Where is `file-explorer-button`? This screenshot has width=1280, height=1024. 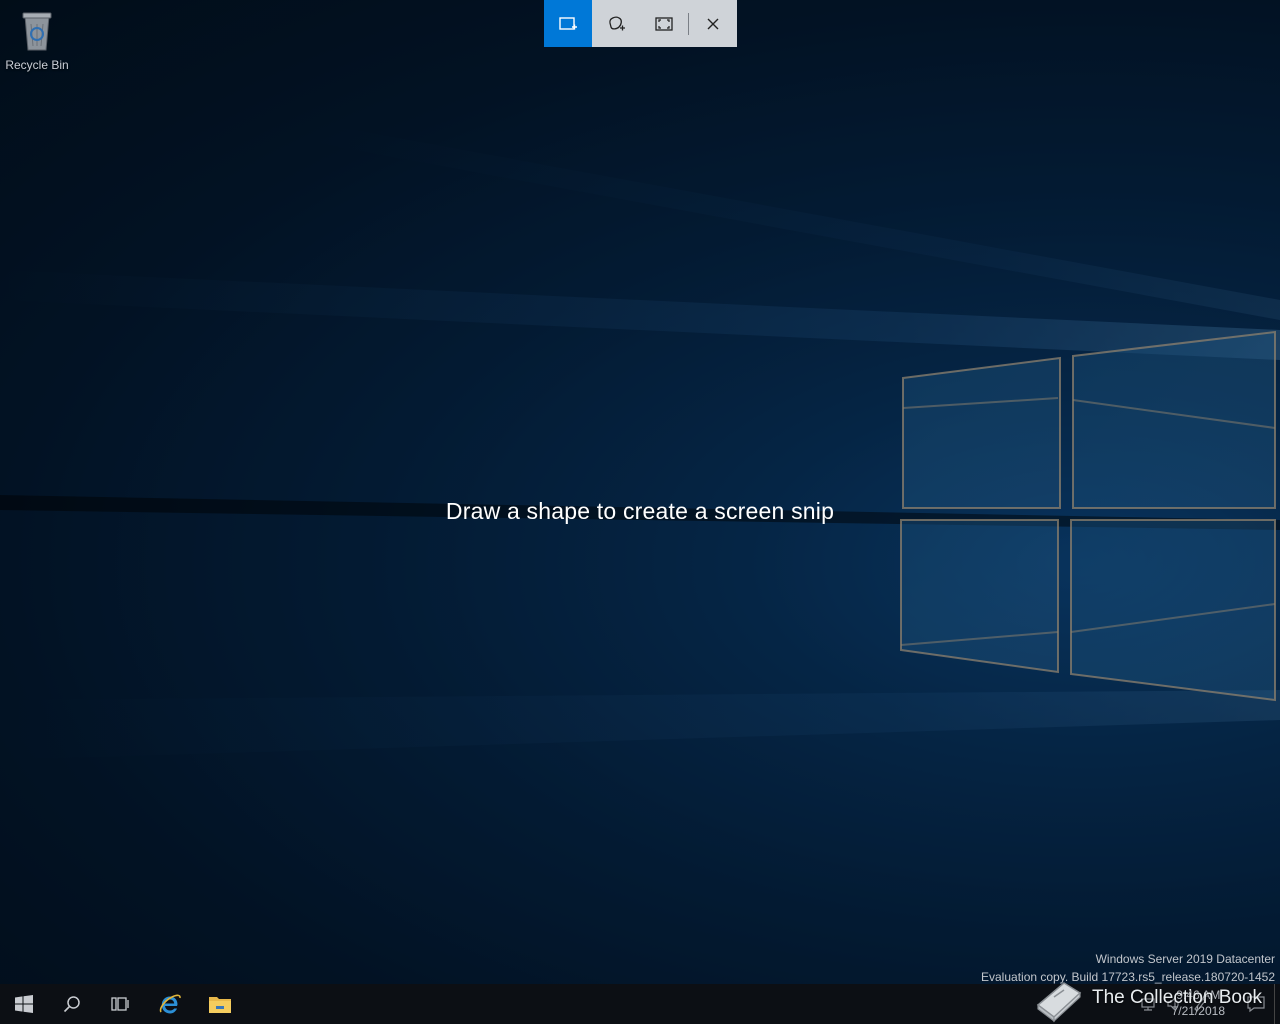 file-explorer-button is located at coordinates (220, 1004).